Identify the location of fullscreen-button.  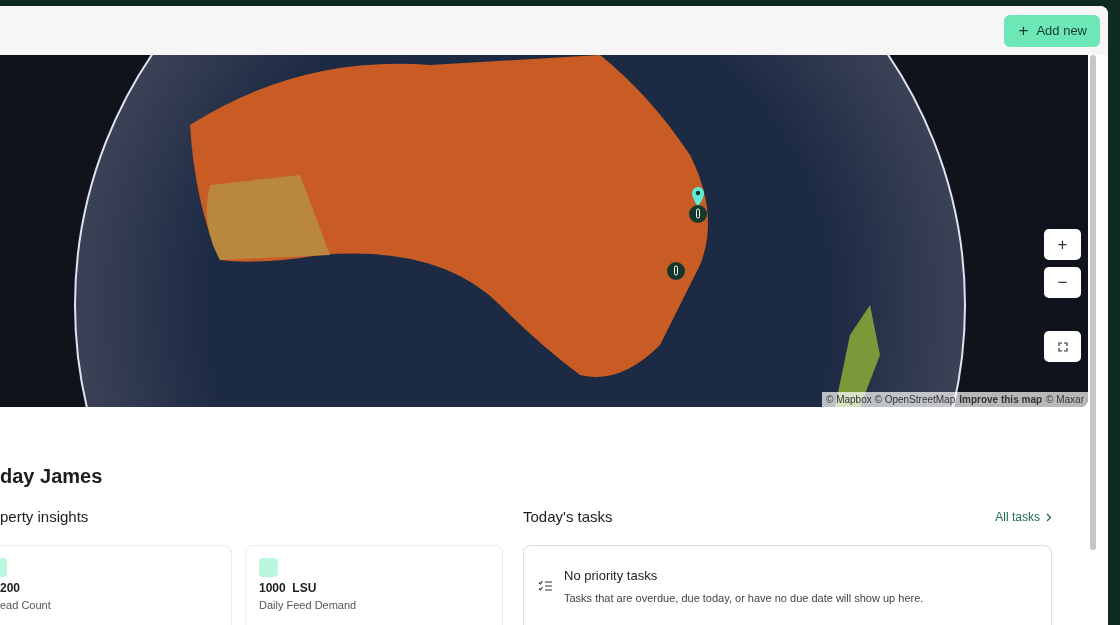
(1062, 346).